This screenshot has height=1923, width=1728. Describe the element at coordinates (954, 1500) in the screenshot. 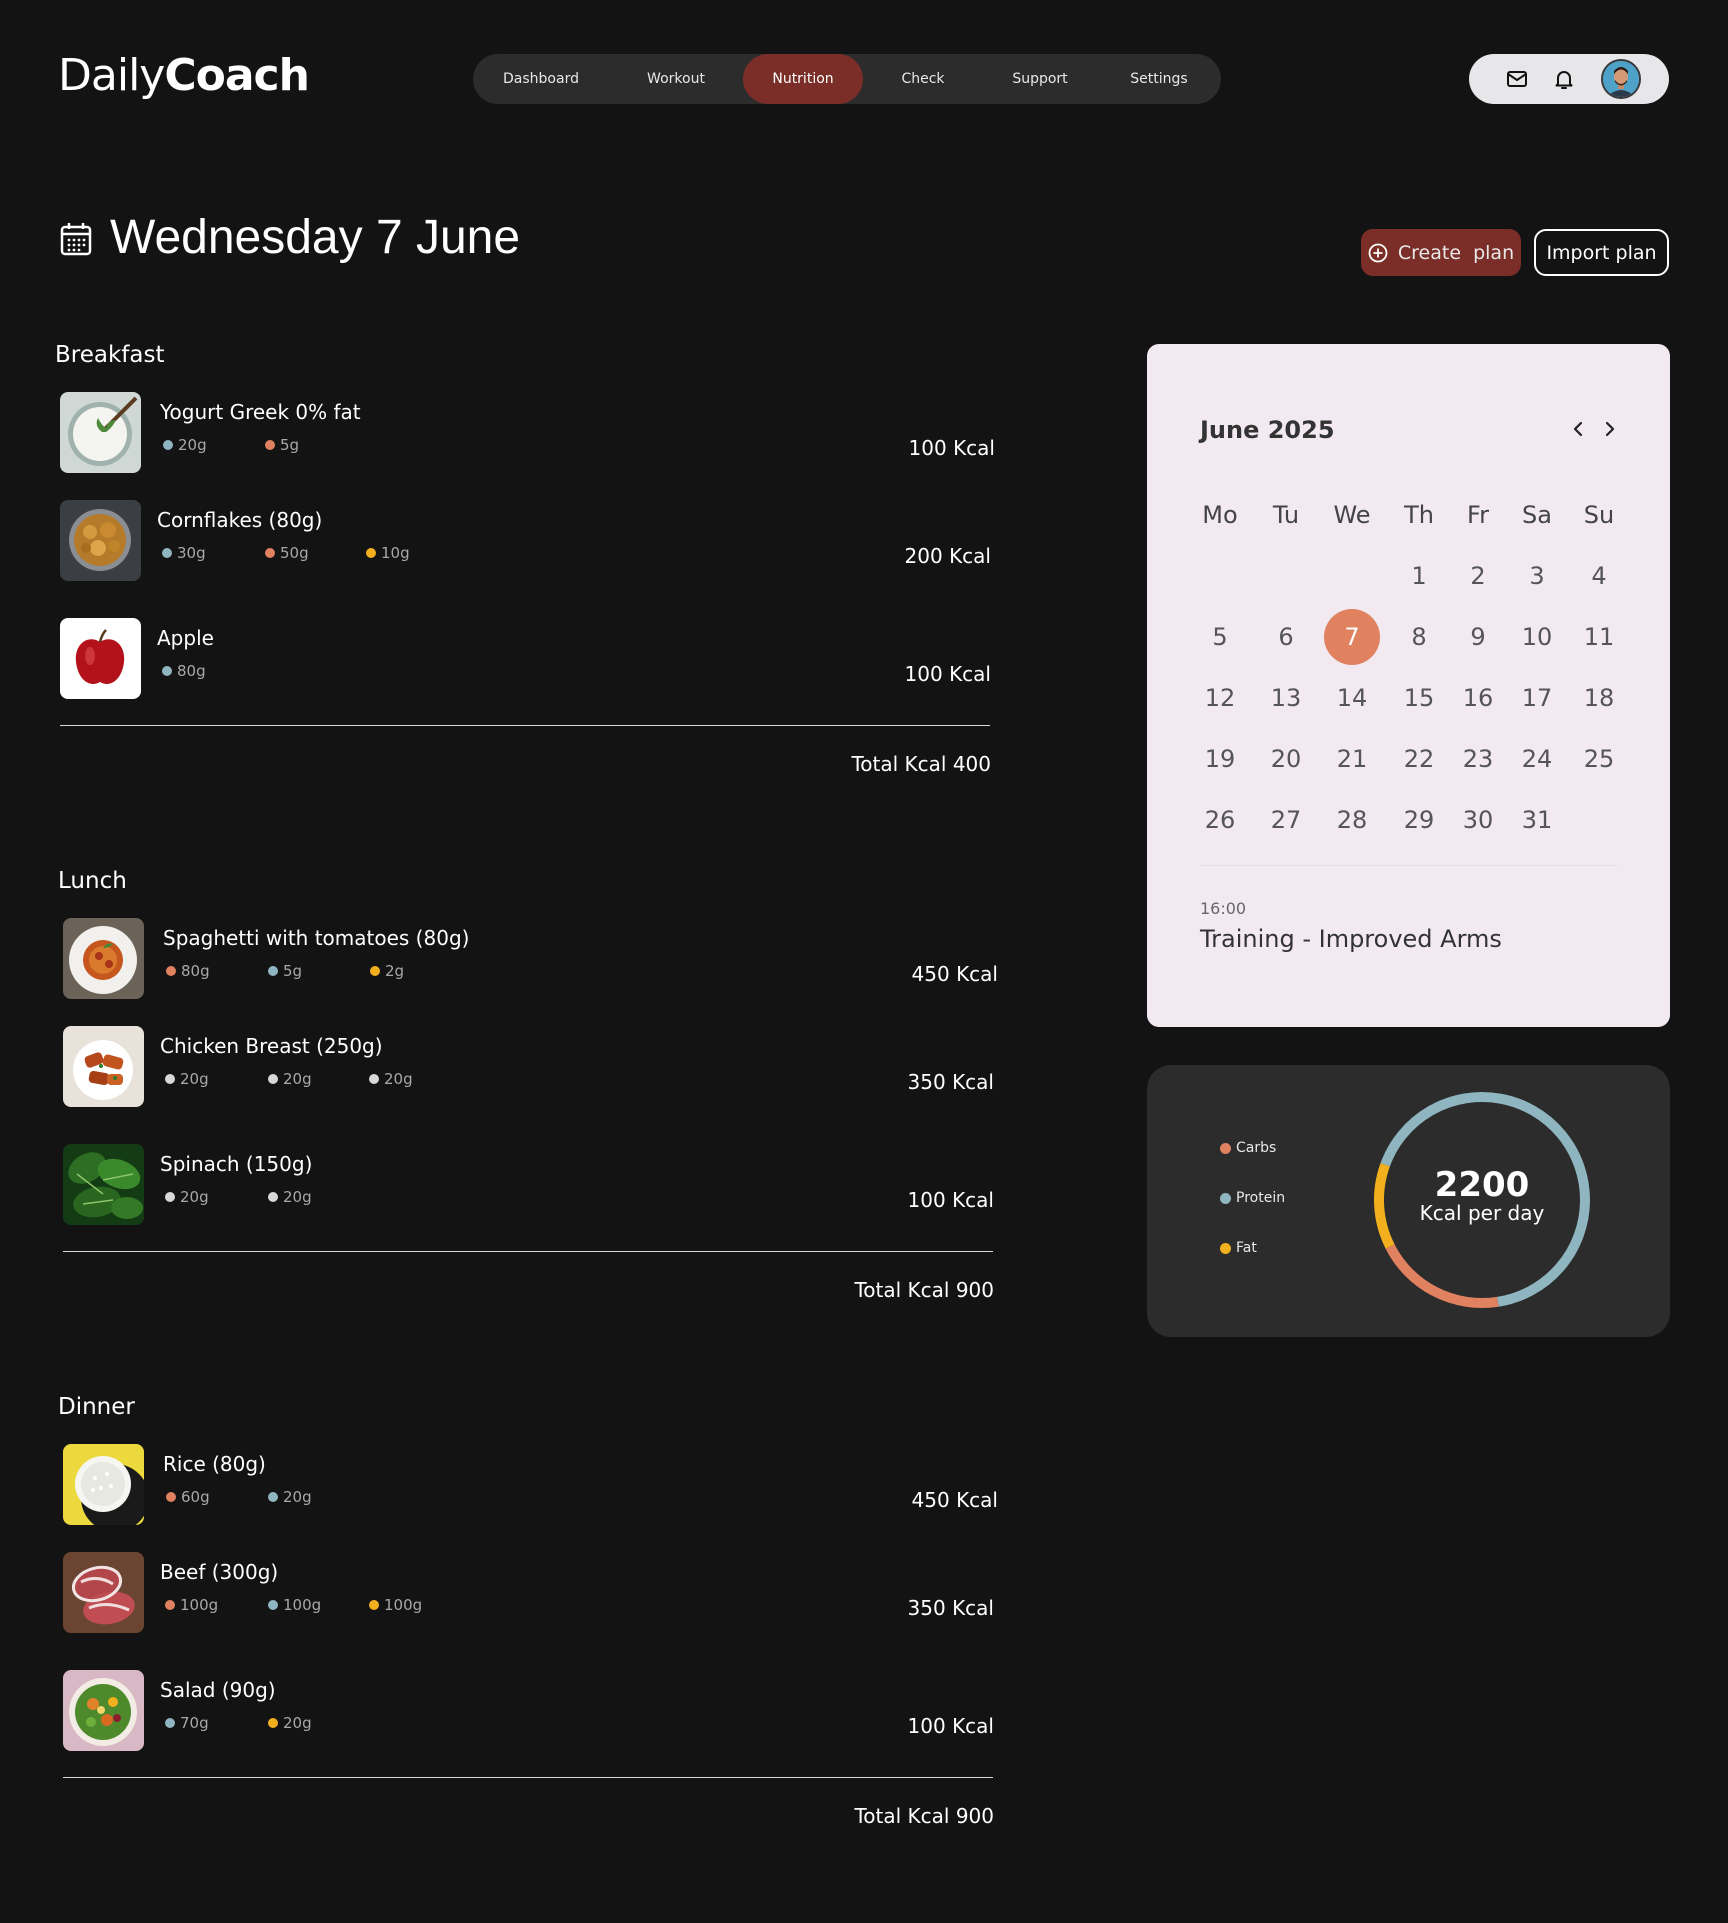

I see `food-kcal: 450 Kcal` at that location.